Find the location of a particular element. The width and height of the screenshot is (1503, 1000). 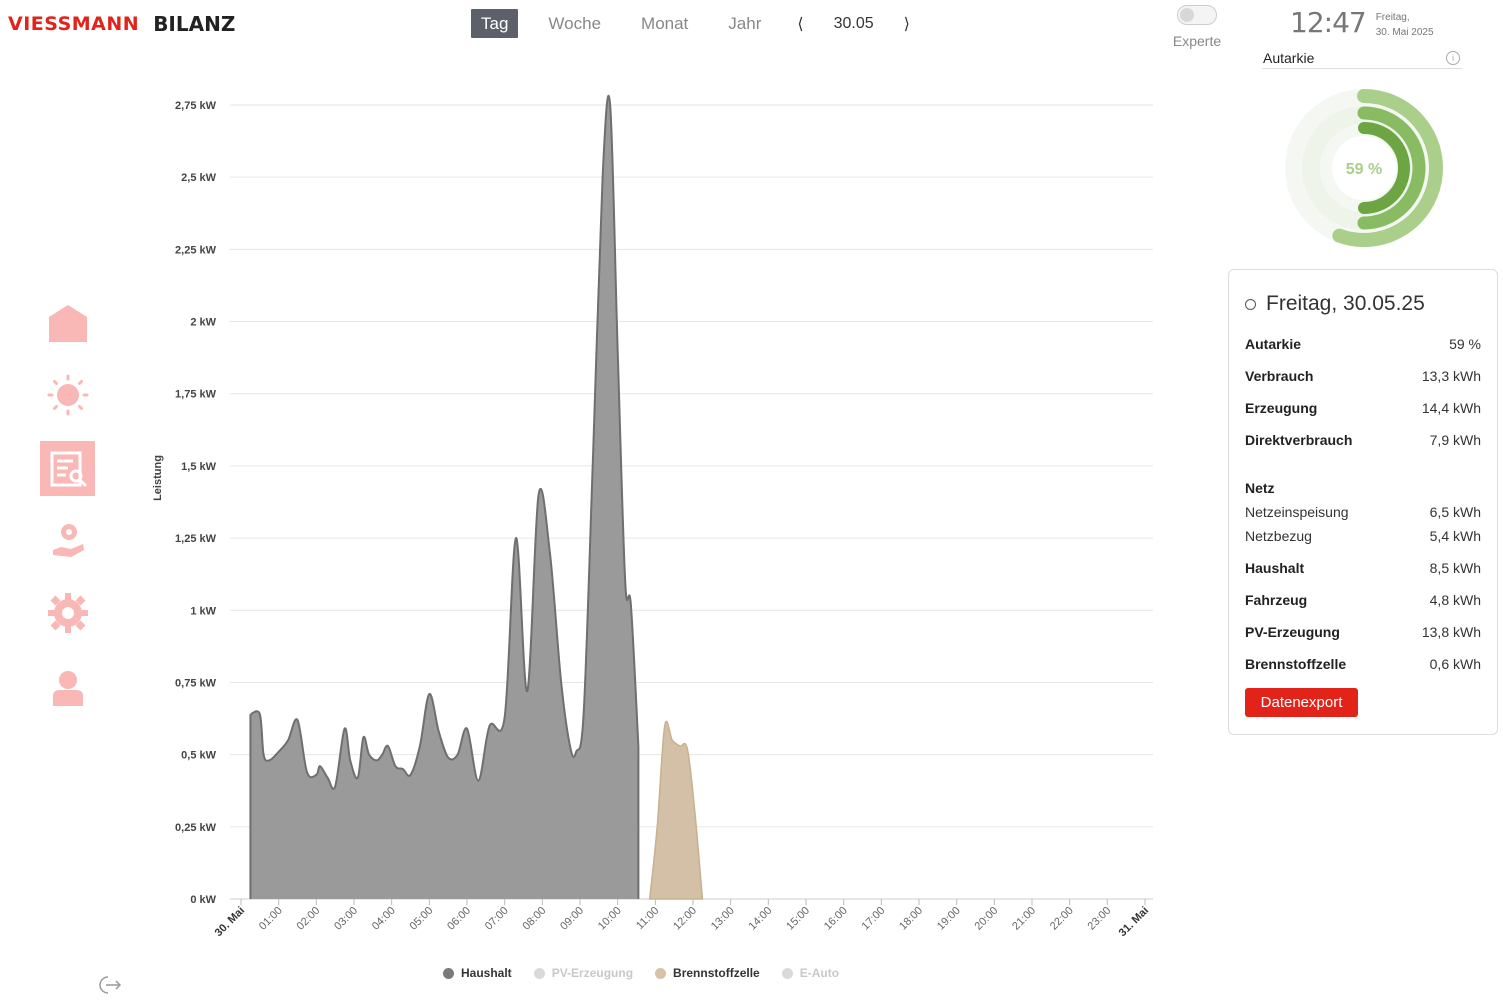

x-tick-label: 12:00 is located at coordinates (685, 919).